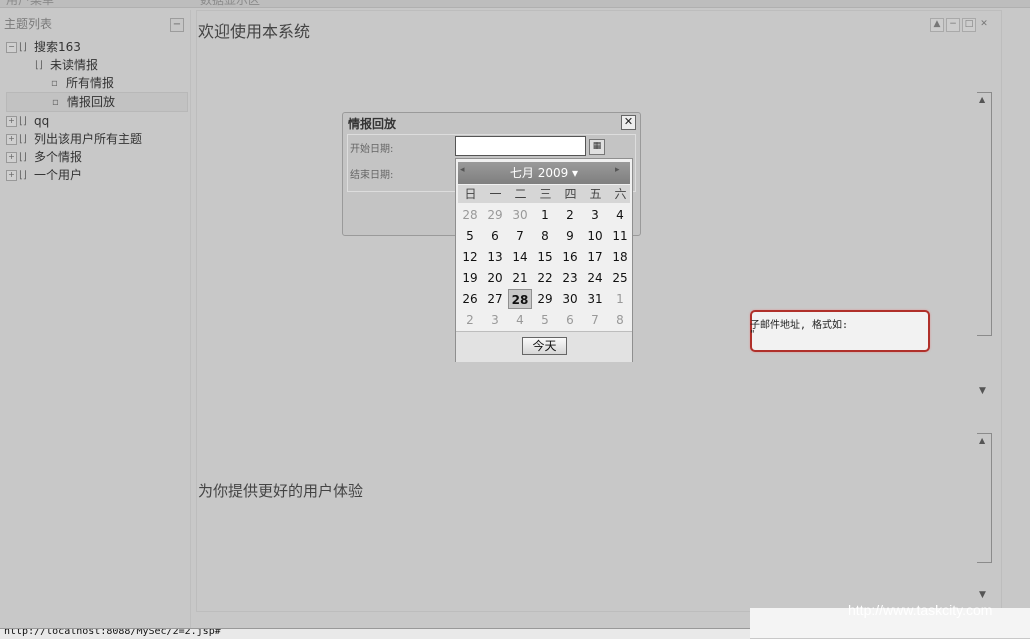  Describe the element at coordinates (470, 257) in the screenshot. I see `calendar-day: 12` at that location.